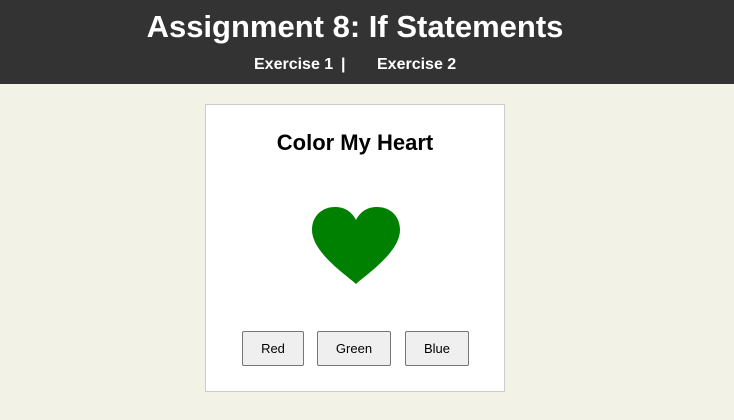  I want to click on green-button: Green, so click(354, 348).